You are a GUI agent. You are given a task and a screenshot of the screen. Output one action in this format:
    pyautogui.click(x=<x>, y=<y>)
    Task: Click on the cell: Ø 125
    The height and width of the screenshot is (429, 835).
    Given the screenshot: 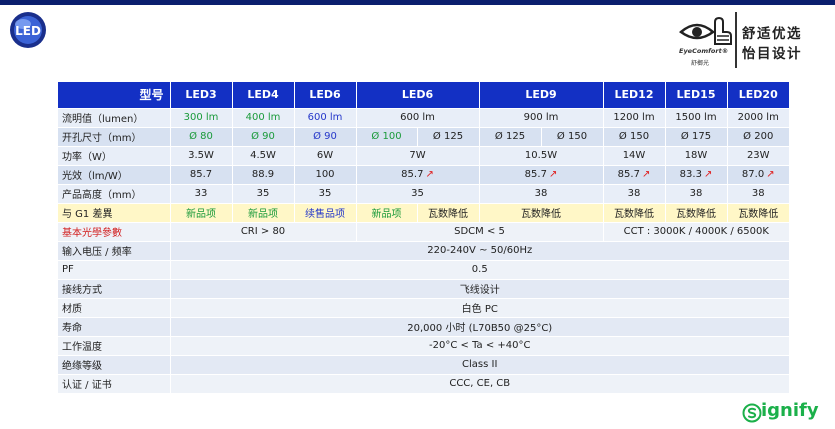 What is the action you would take?
    pyautogui.click(x=447, y=136)
    